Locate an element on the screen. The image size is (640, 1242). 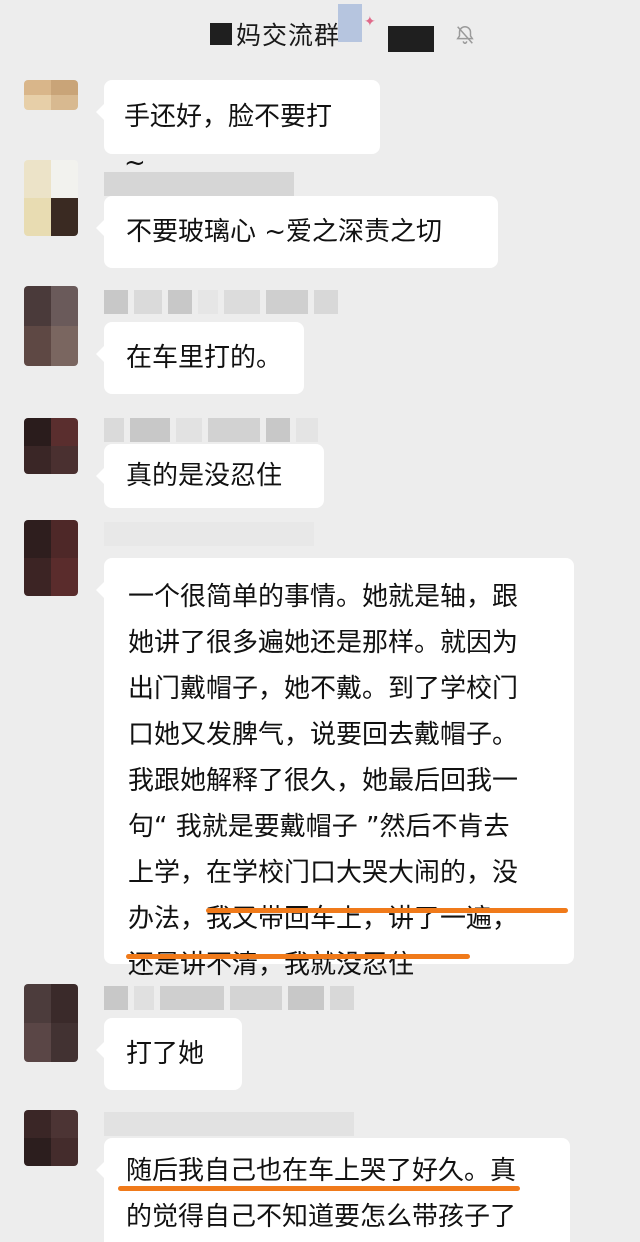
message-bubble: 真的是没忍住 is located at coordinates (210, 476).